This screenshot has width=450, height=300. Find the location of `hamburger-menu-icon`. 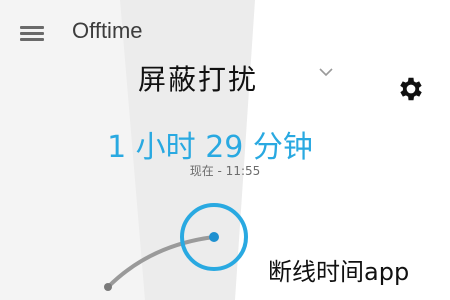

hamburger-menu-icon is located at coordinates (33, 34).